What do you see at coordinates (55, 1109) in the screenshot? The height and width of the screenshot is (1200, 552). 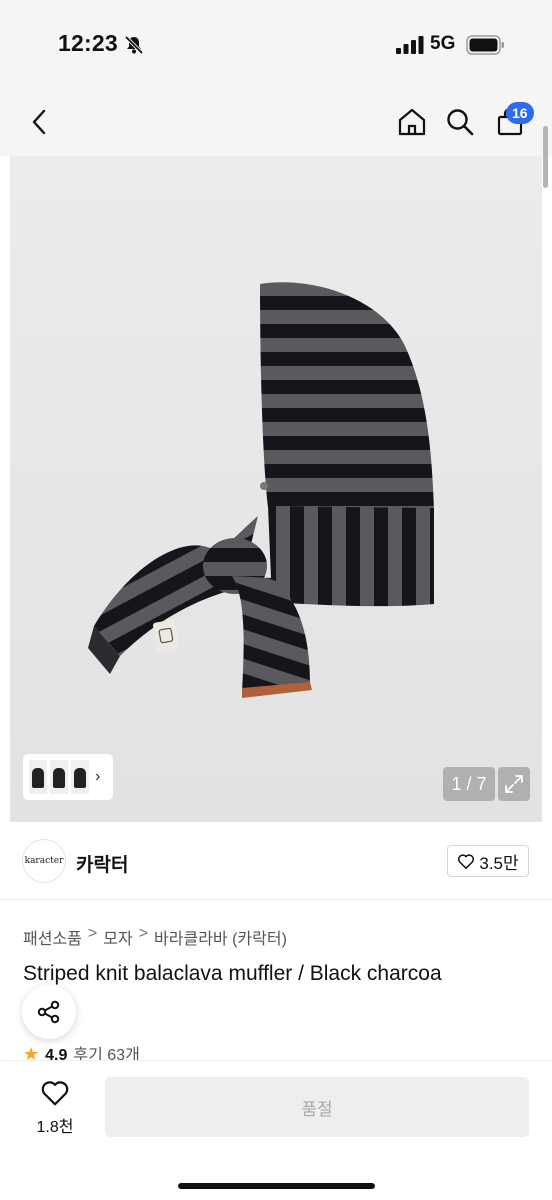 I see `wishlist-button: 1.8천` at bounding box center [55, 1109].